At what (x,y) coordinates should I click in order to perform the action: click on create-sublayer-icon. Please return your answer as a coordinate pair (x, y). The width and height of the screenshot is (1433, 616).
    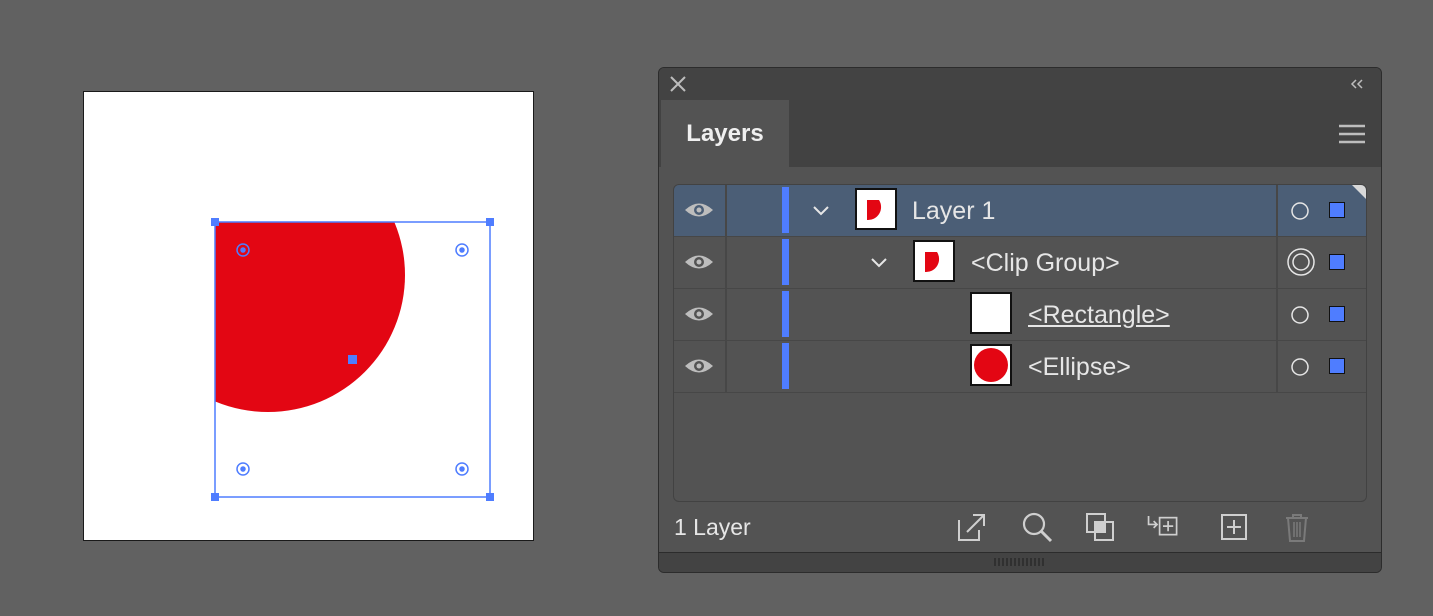
    Looking at the image, I should click on (1163, 527).